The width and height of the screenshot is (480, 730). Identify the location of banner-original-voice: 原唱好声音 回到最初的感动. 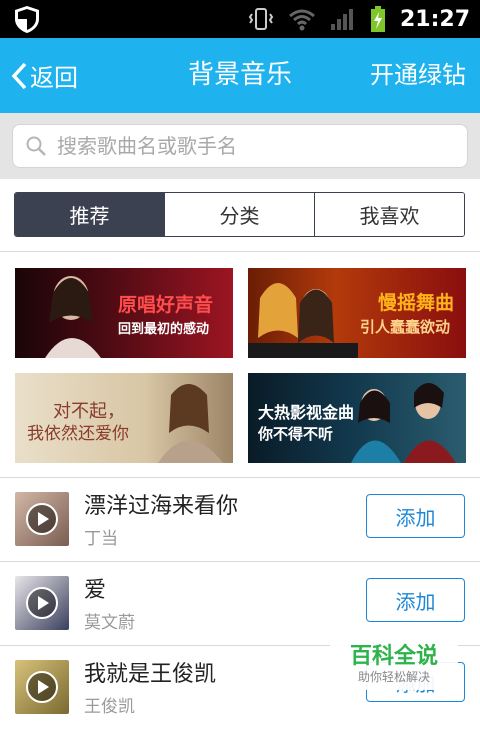
(124, 313).